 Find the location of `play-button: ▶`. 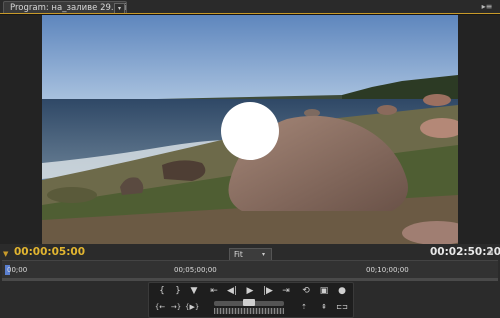

play-button: ▶ is located at coordinates (250, 291).